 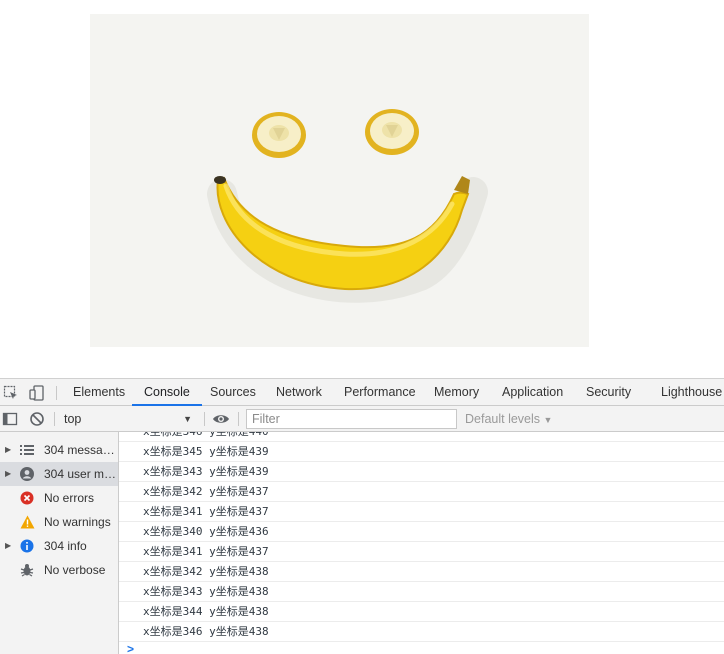 What do you see at coordinates (351, 419) in the screenshot?
I see `filter-input` at bounding box center [351, 419].